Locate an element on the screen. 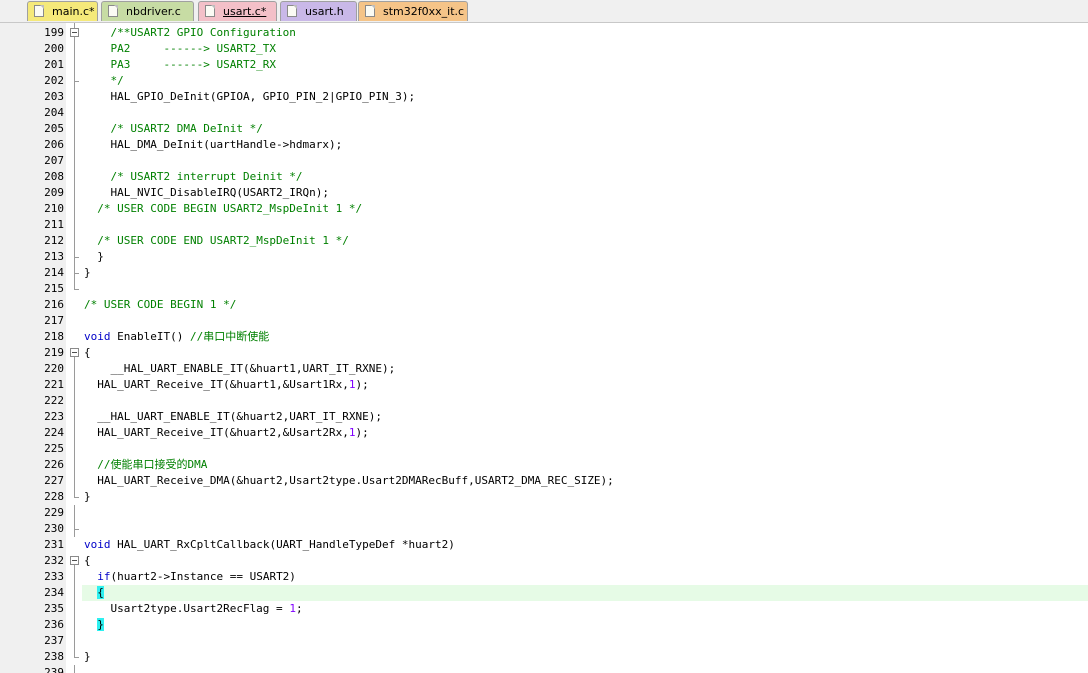 The width and height of the screenshot is (1088, 673). code-line-233: 233 if(huart2->Instance == USART2) is located at coordinates (544, 577).